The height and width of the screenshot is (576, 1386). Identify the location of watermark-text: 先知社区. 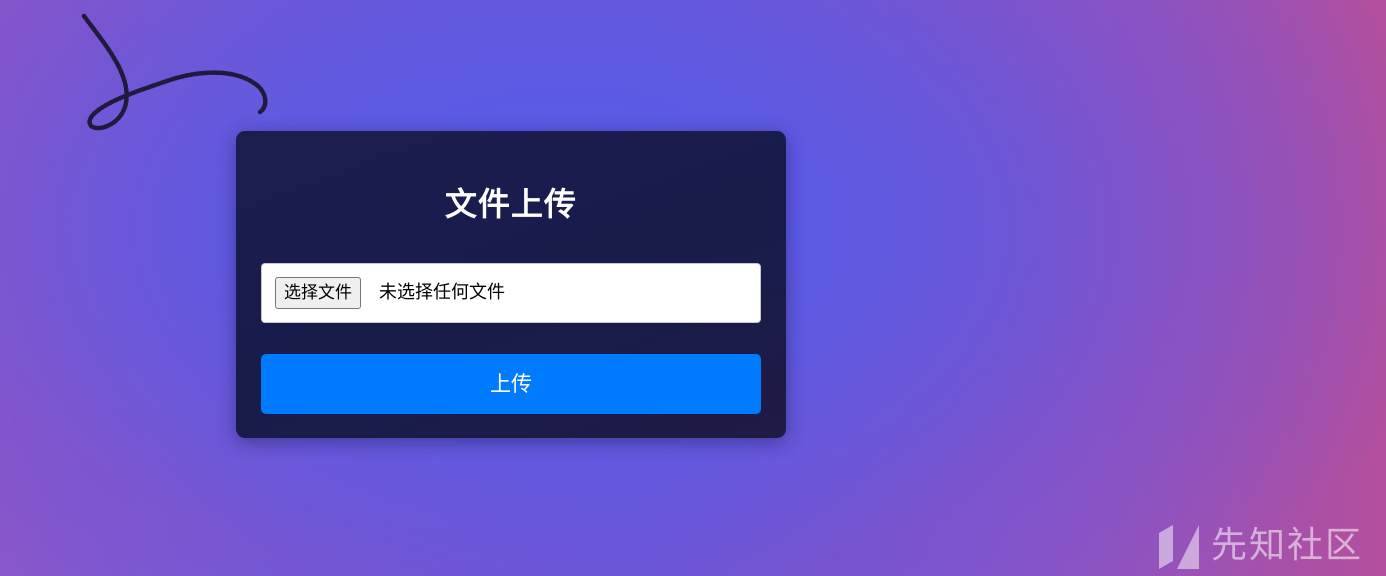
(1287, 545).